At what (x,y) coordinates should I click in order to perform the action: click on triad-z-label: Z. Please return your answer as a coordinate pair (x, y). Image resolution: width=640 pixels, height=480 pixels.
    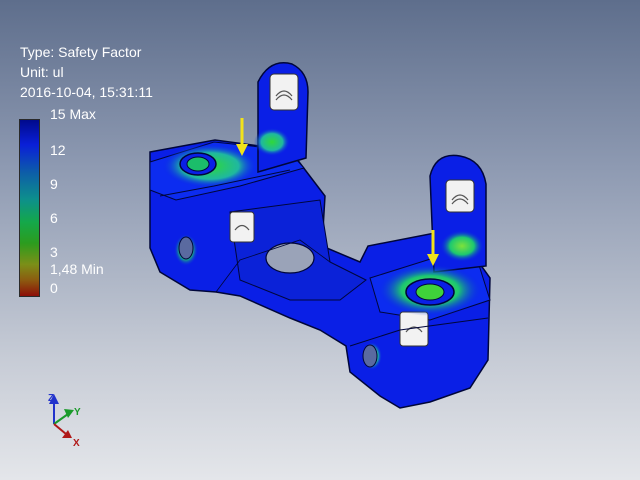
    Looking at the image, I should click on (51, 398).